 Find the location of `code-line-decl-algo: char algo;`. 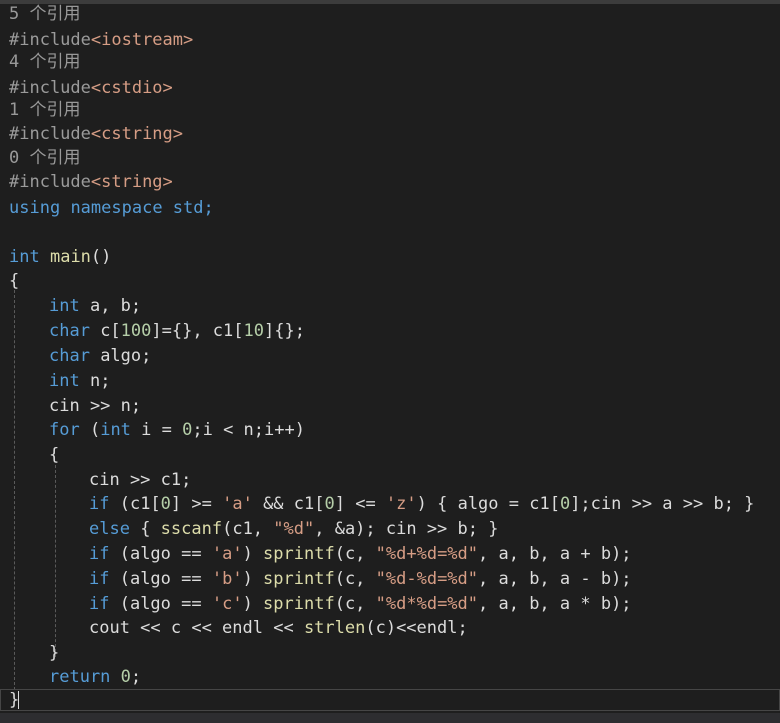

code-line-decl-algo: char algo; is located at coordinates (100, 356).